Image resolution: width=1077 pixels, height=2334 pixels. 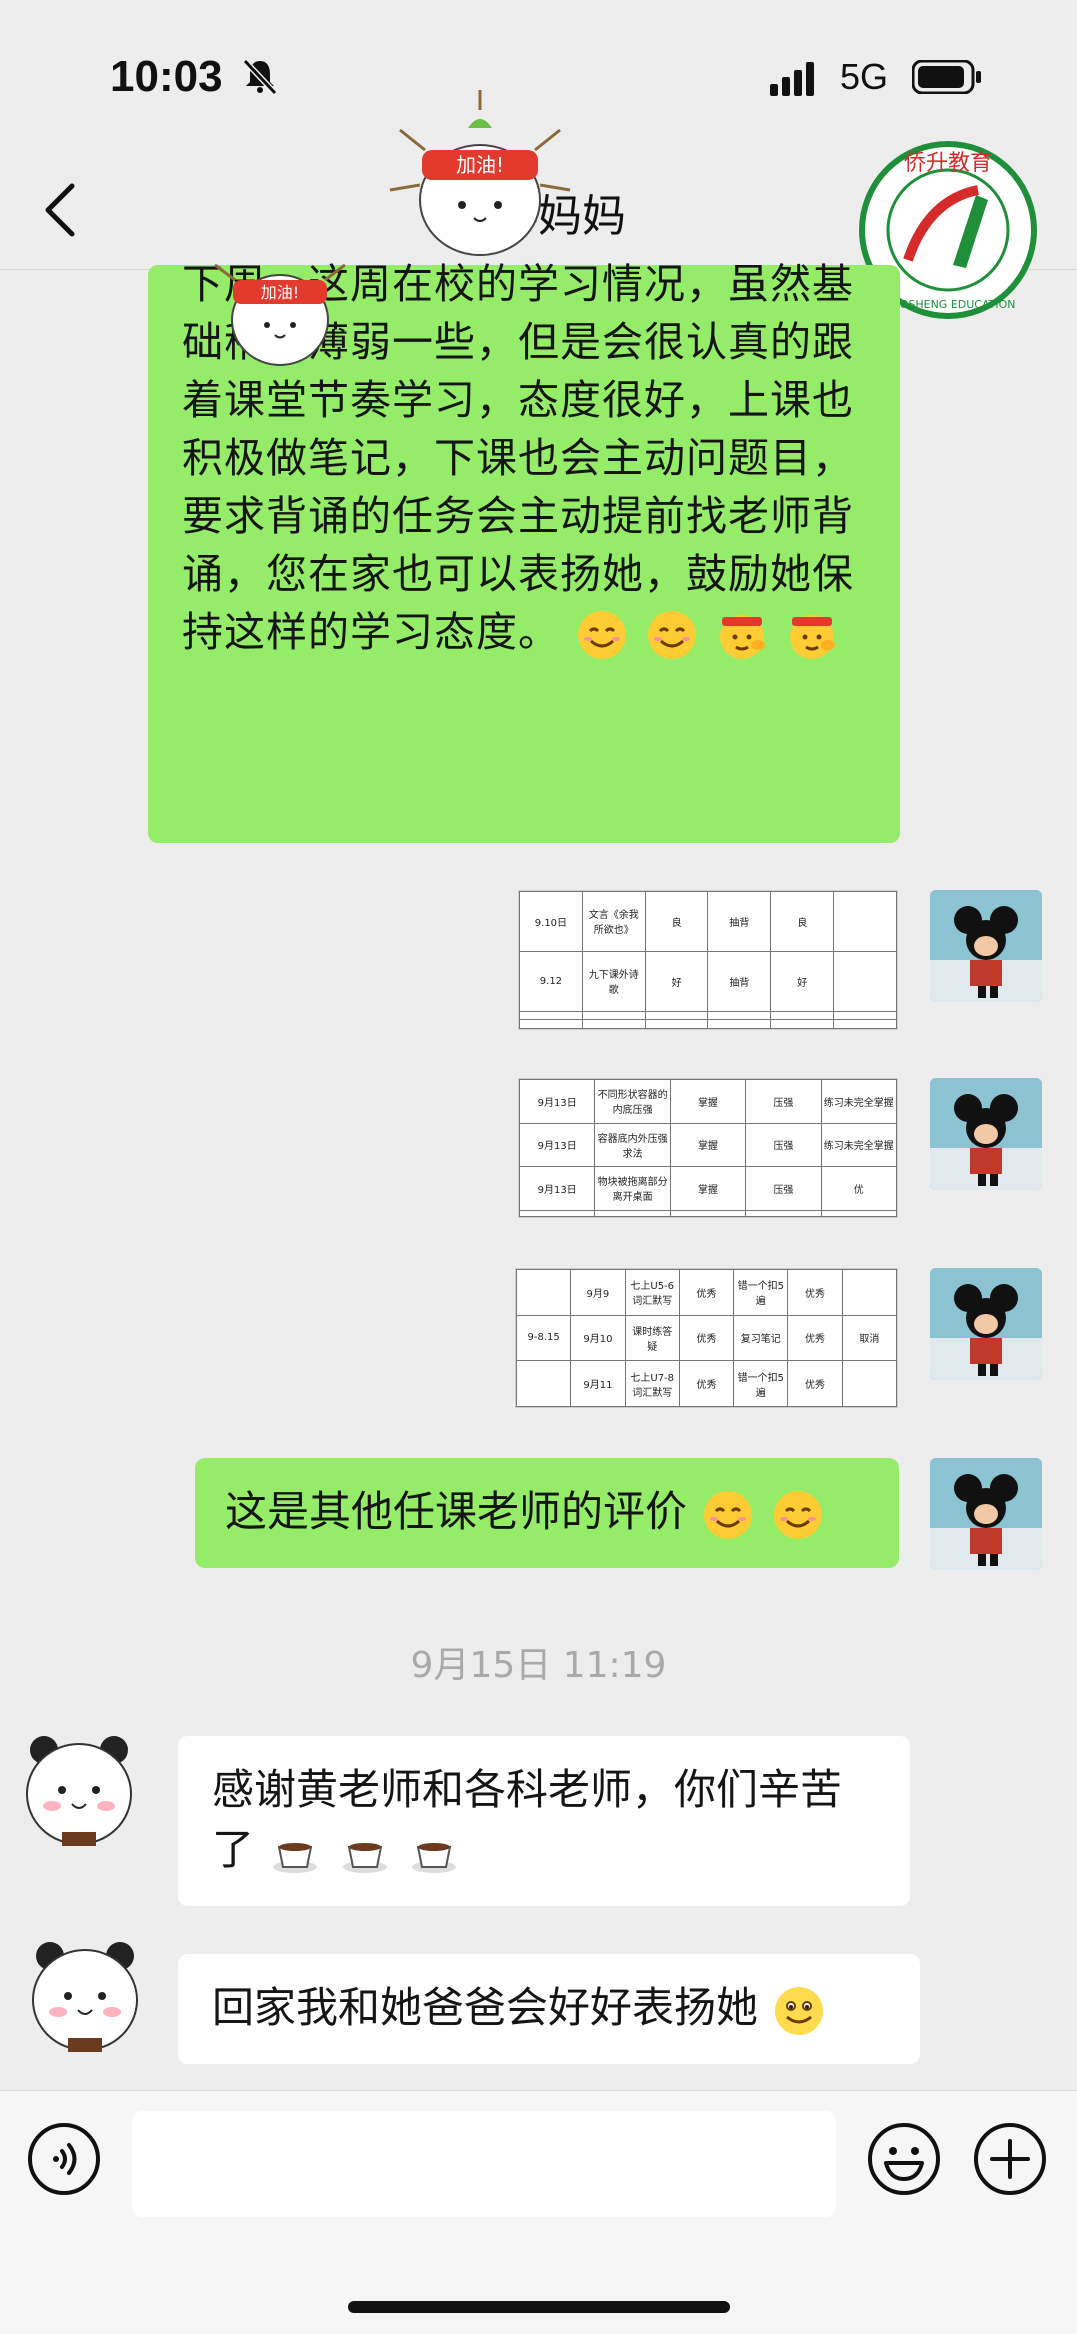 What do you see at coordinates (480, 165) in the screenshot?
I see `sticker-text: 加油!` at bounding box center [480, 165].